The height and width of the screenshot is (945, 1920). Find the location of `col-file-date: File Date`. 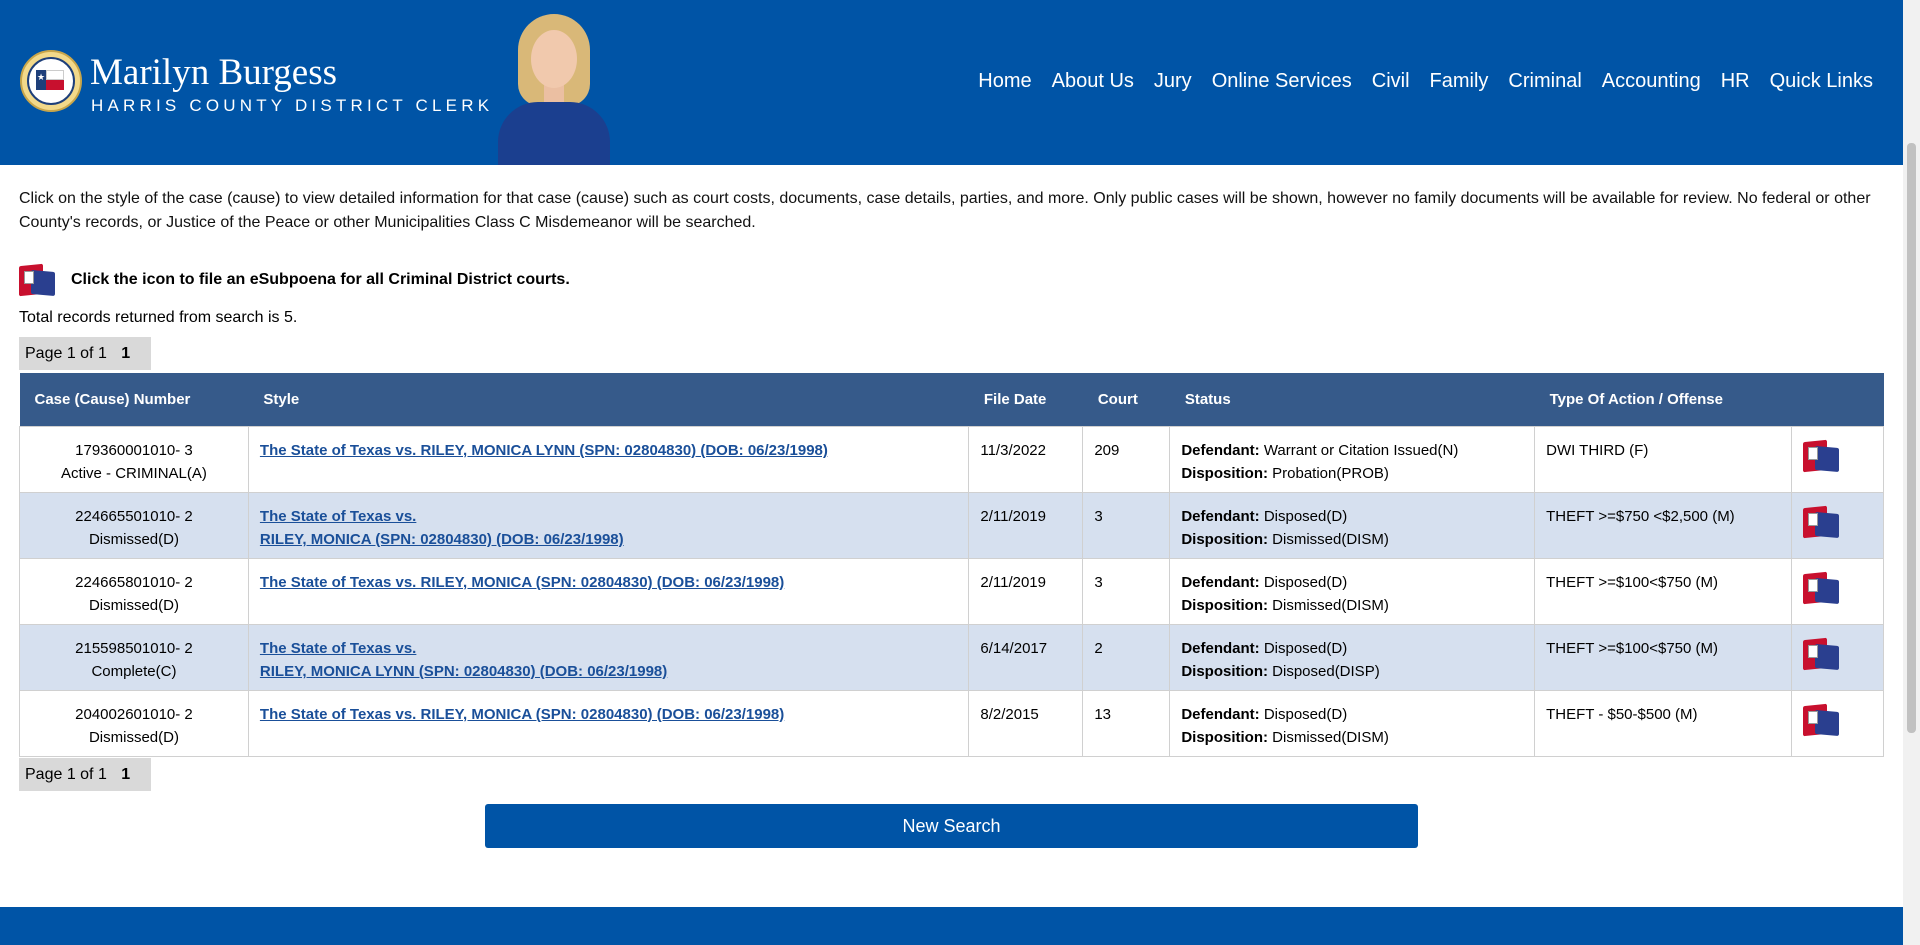

col-file-date: File Date is located at coordinates (1025, 400).